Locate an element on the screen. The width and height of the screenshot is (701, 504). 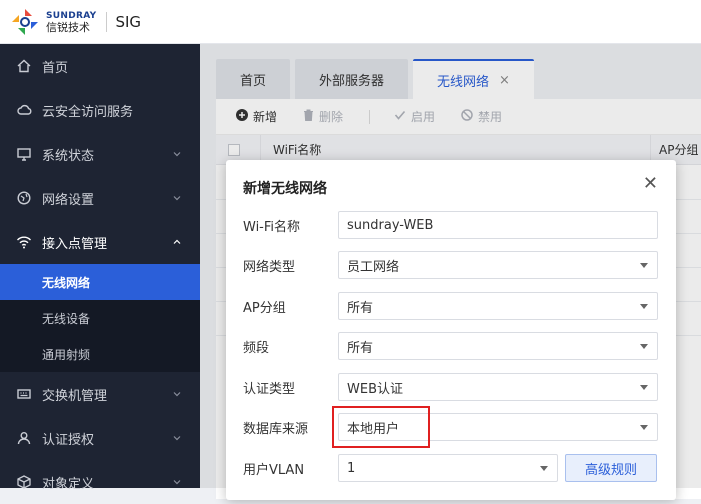
network-type-label: 网络类型 is located at coordinates (269, 267).